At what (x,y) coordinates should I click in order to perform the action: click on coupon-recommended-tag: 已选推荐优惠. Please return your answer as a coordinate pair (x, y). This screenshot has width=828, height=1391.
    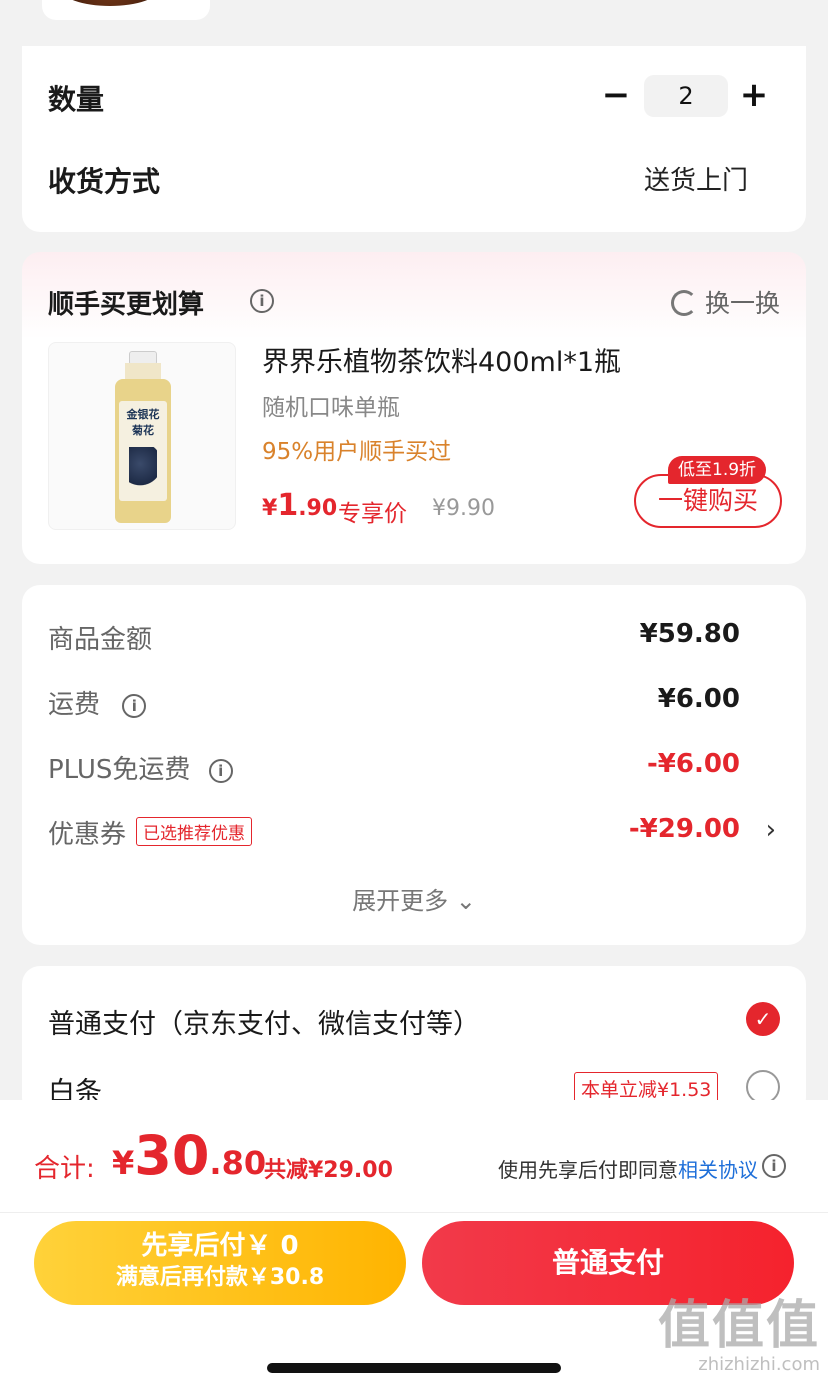
    Looking at the image, I should click on (194, 831).